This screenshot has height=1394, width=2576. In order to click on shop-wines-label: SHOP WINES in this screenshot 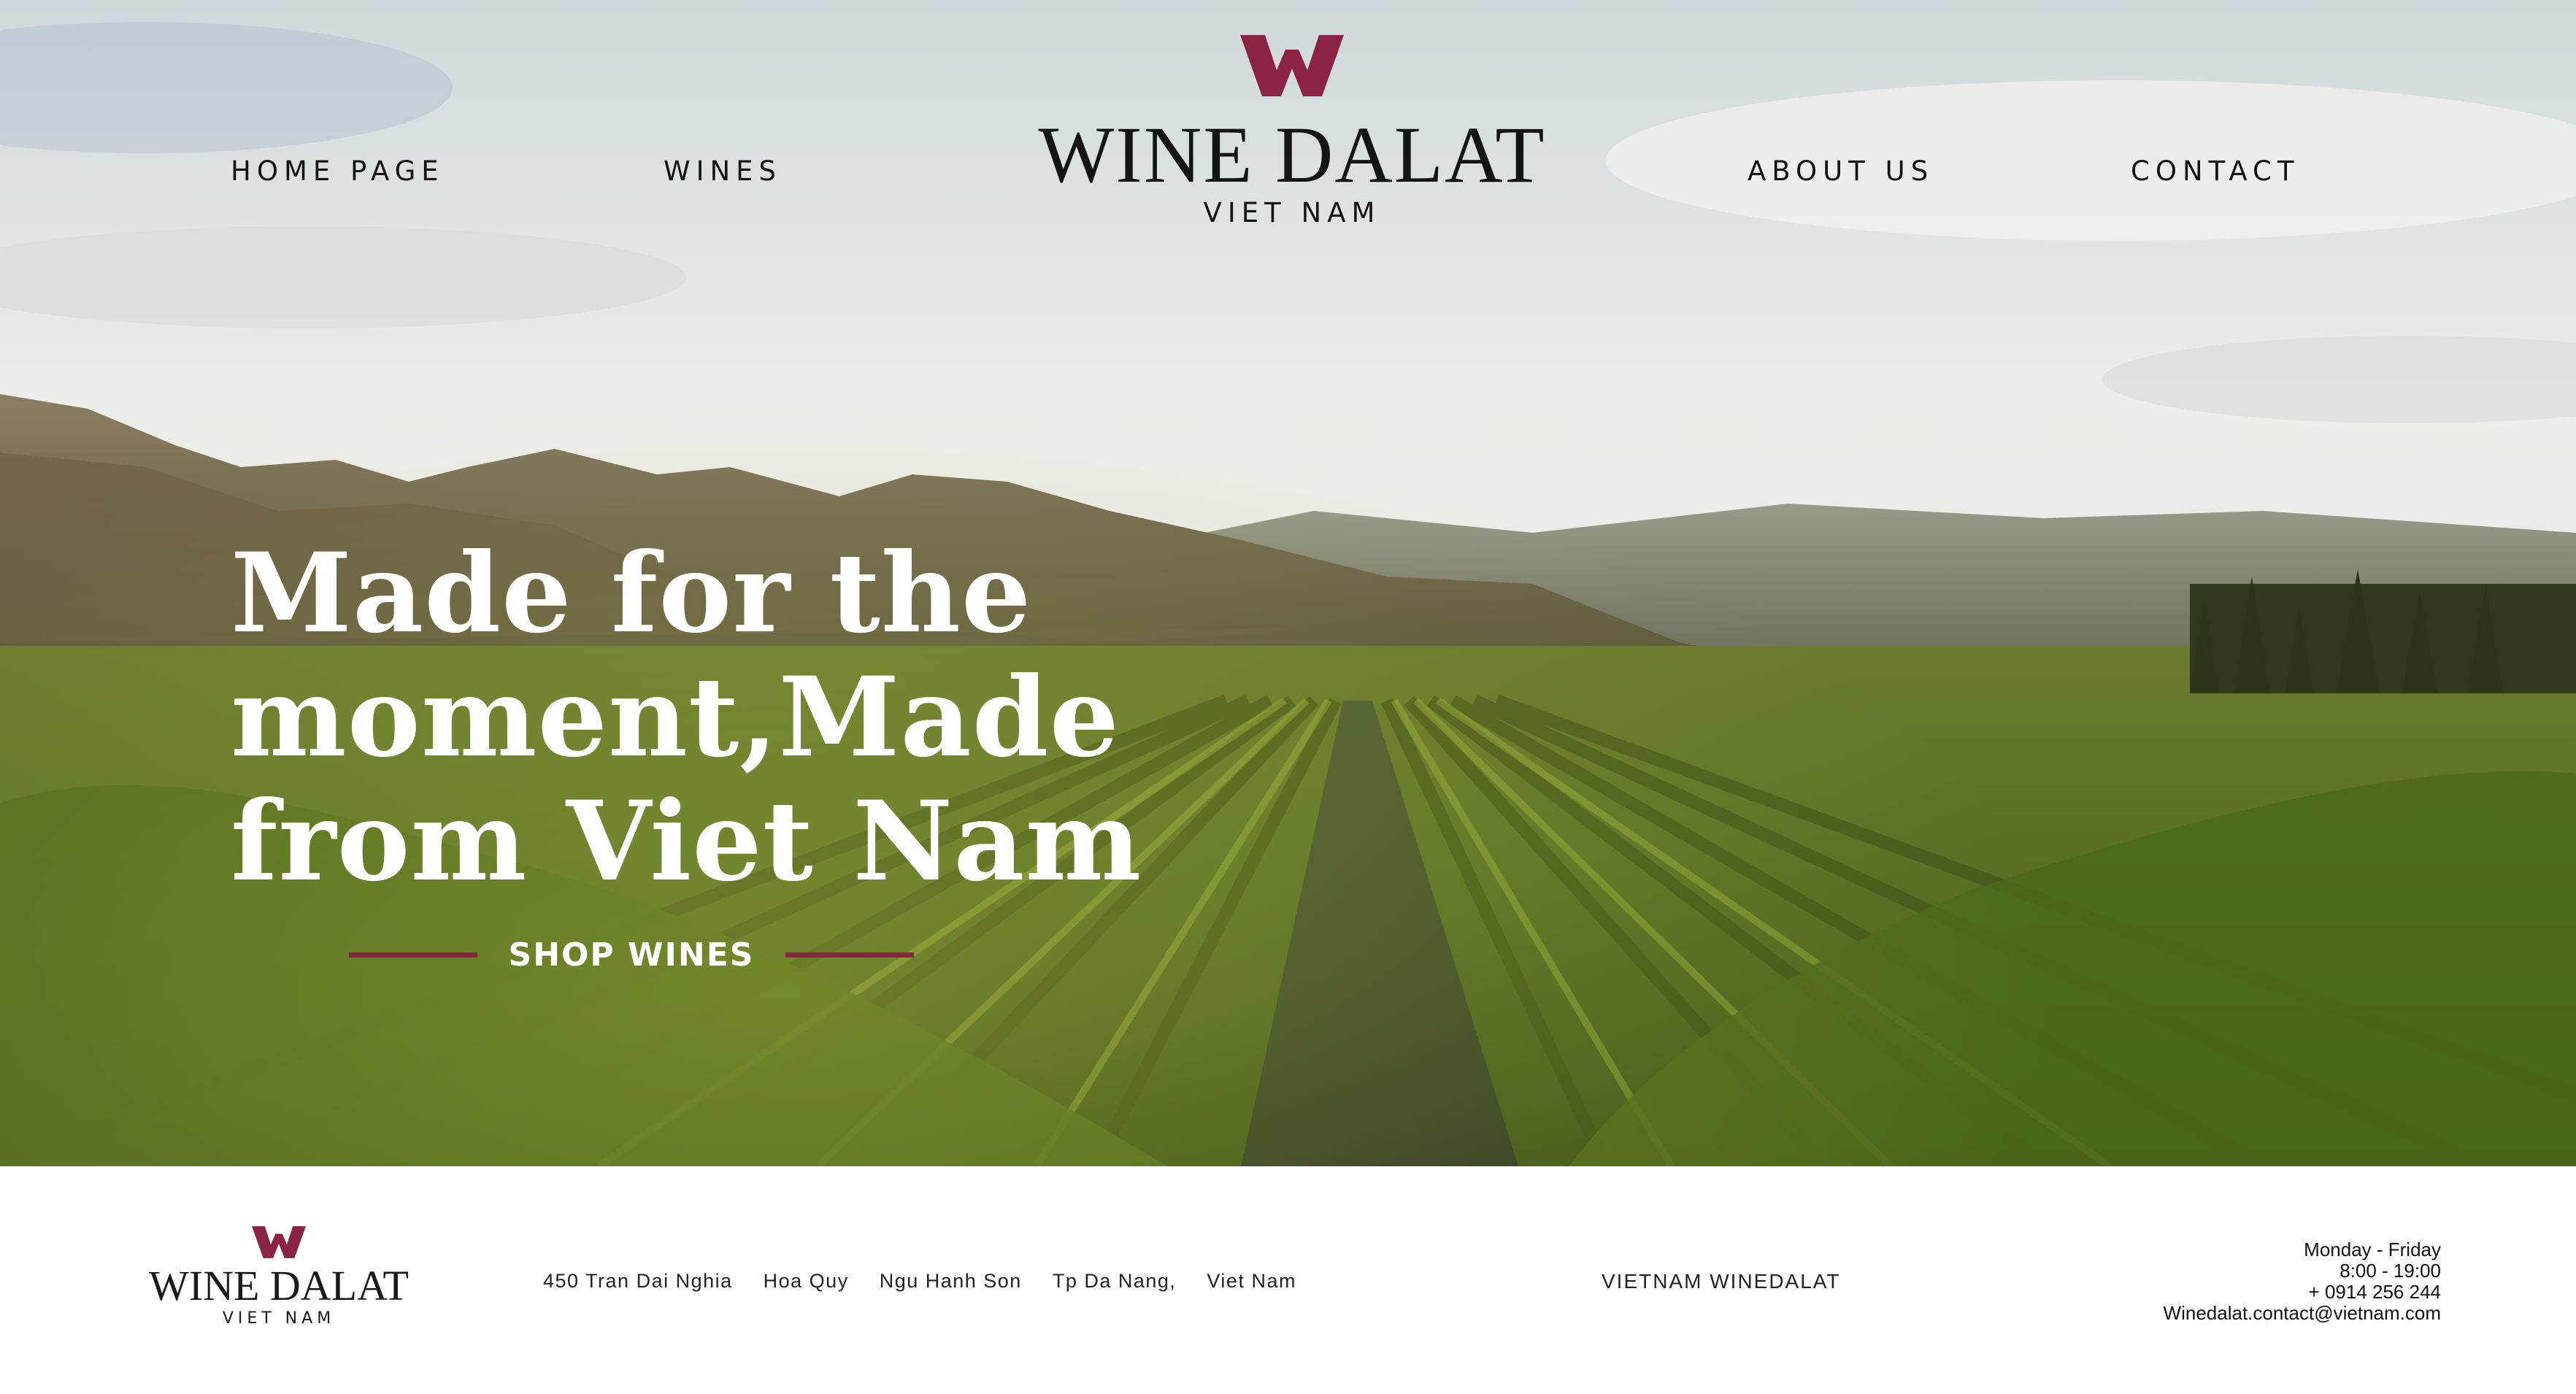, I will do `click(631, 955)`.